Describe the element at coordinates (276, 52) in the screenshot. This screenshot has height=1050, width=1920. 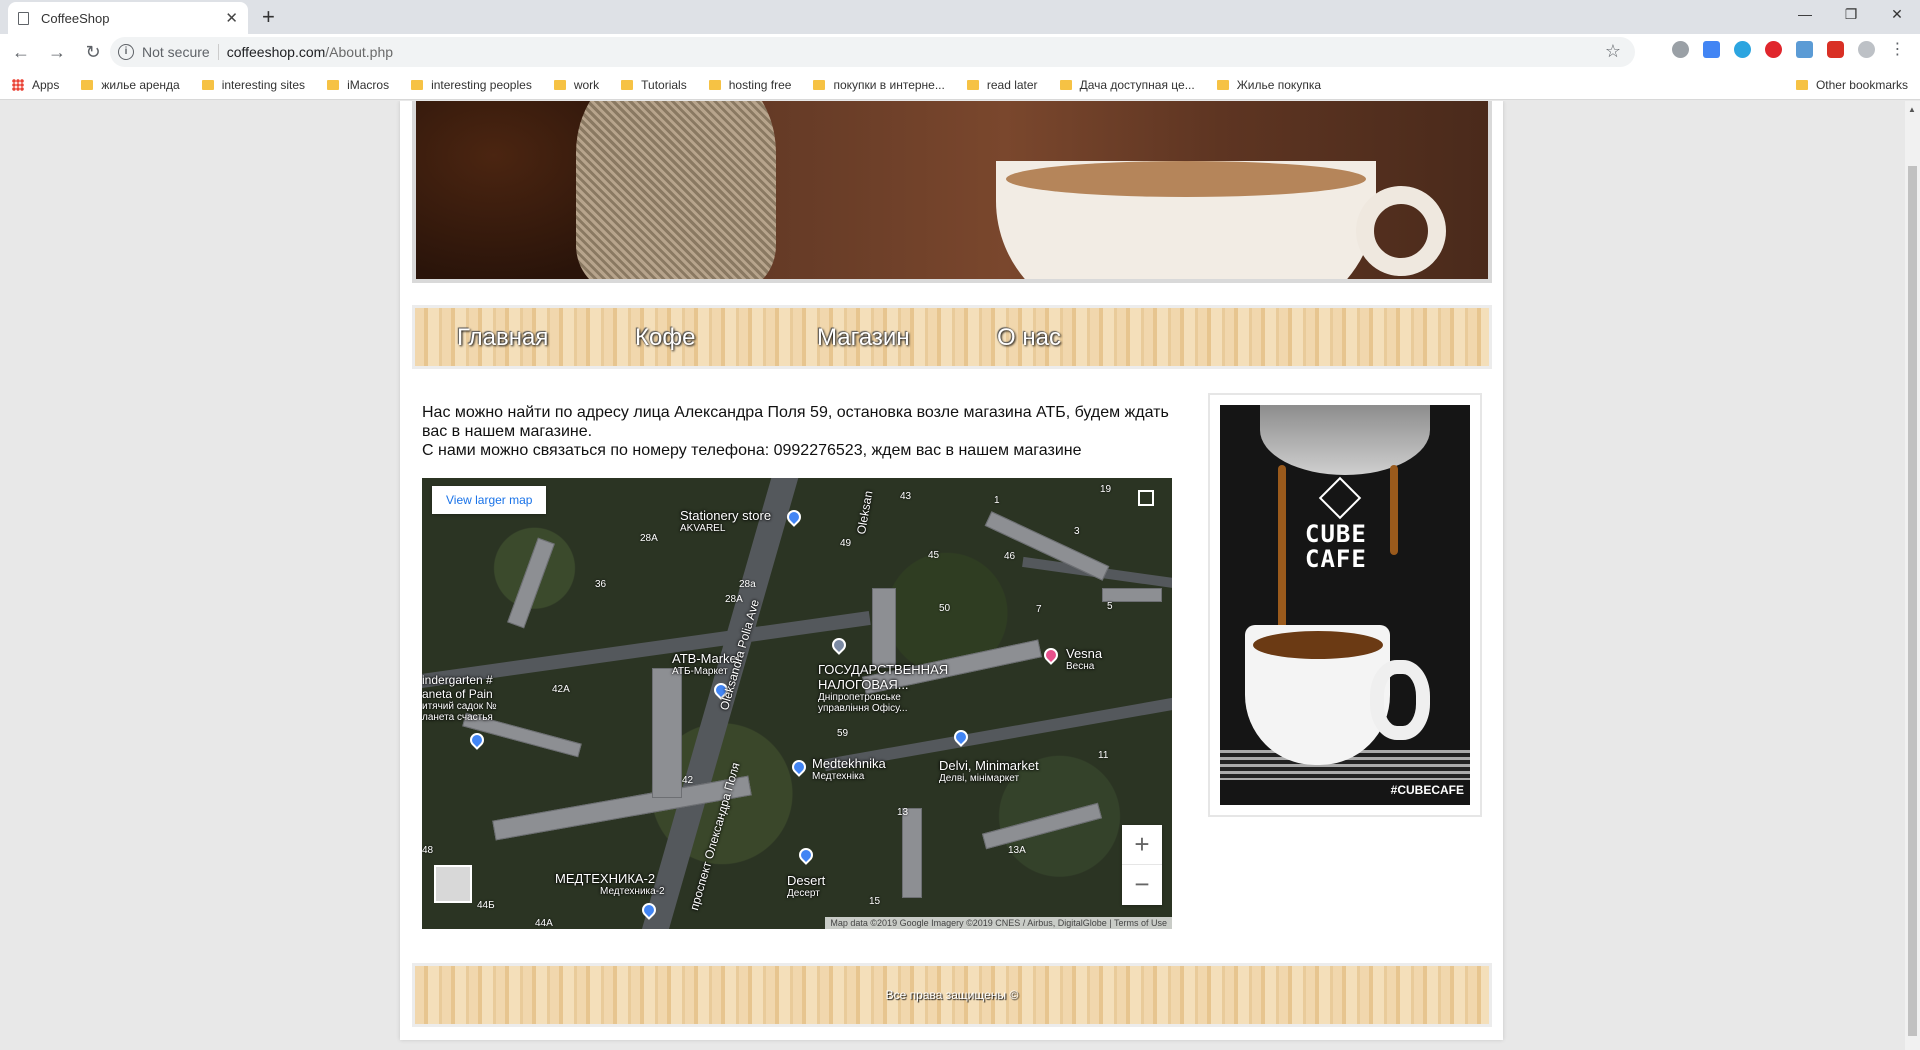
I see `url-host: coffeeshop.com` at that location.